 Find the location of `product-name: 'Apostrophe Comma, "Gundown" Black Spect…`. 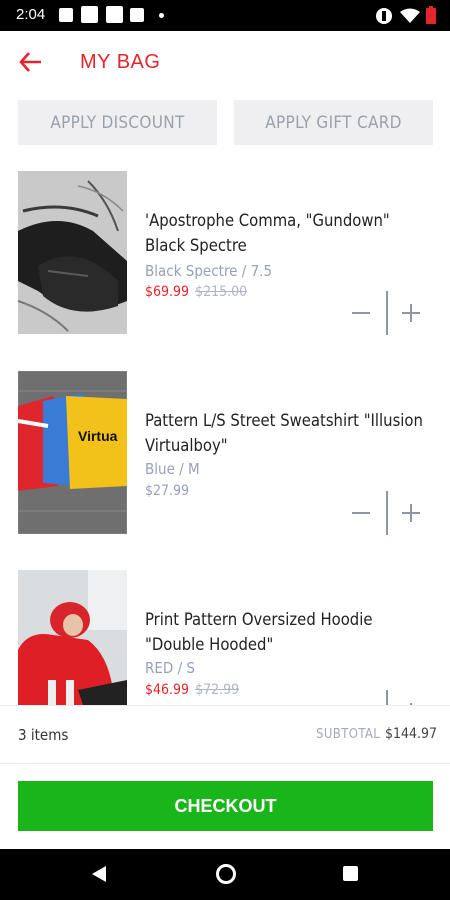

product-name: 'Apostrophe Comma, "Gundown" Black Spect… is located at coordinates (267, 233).